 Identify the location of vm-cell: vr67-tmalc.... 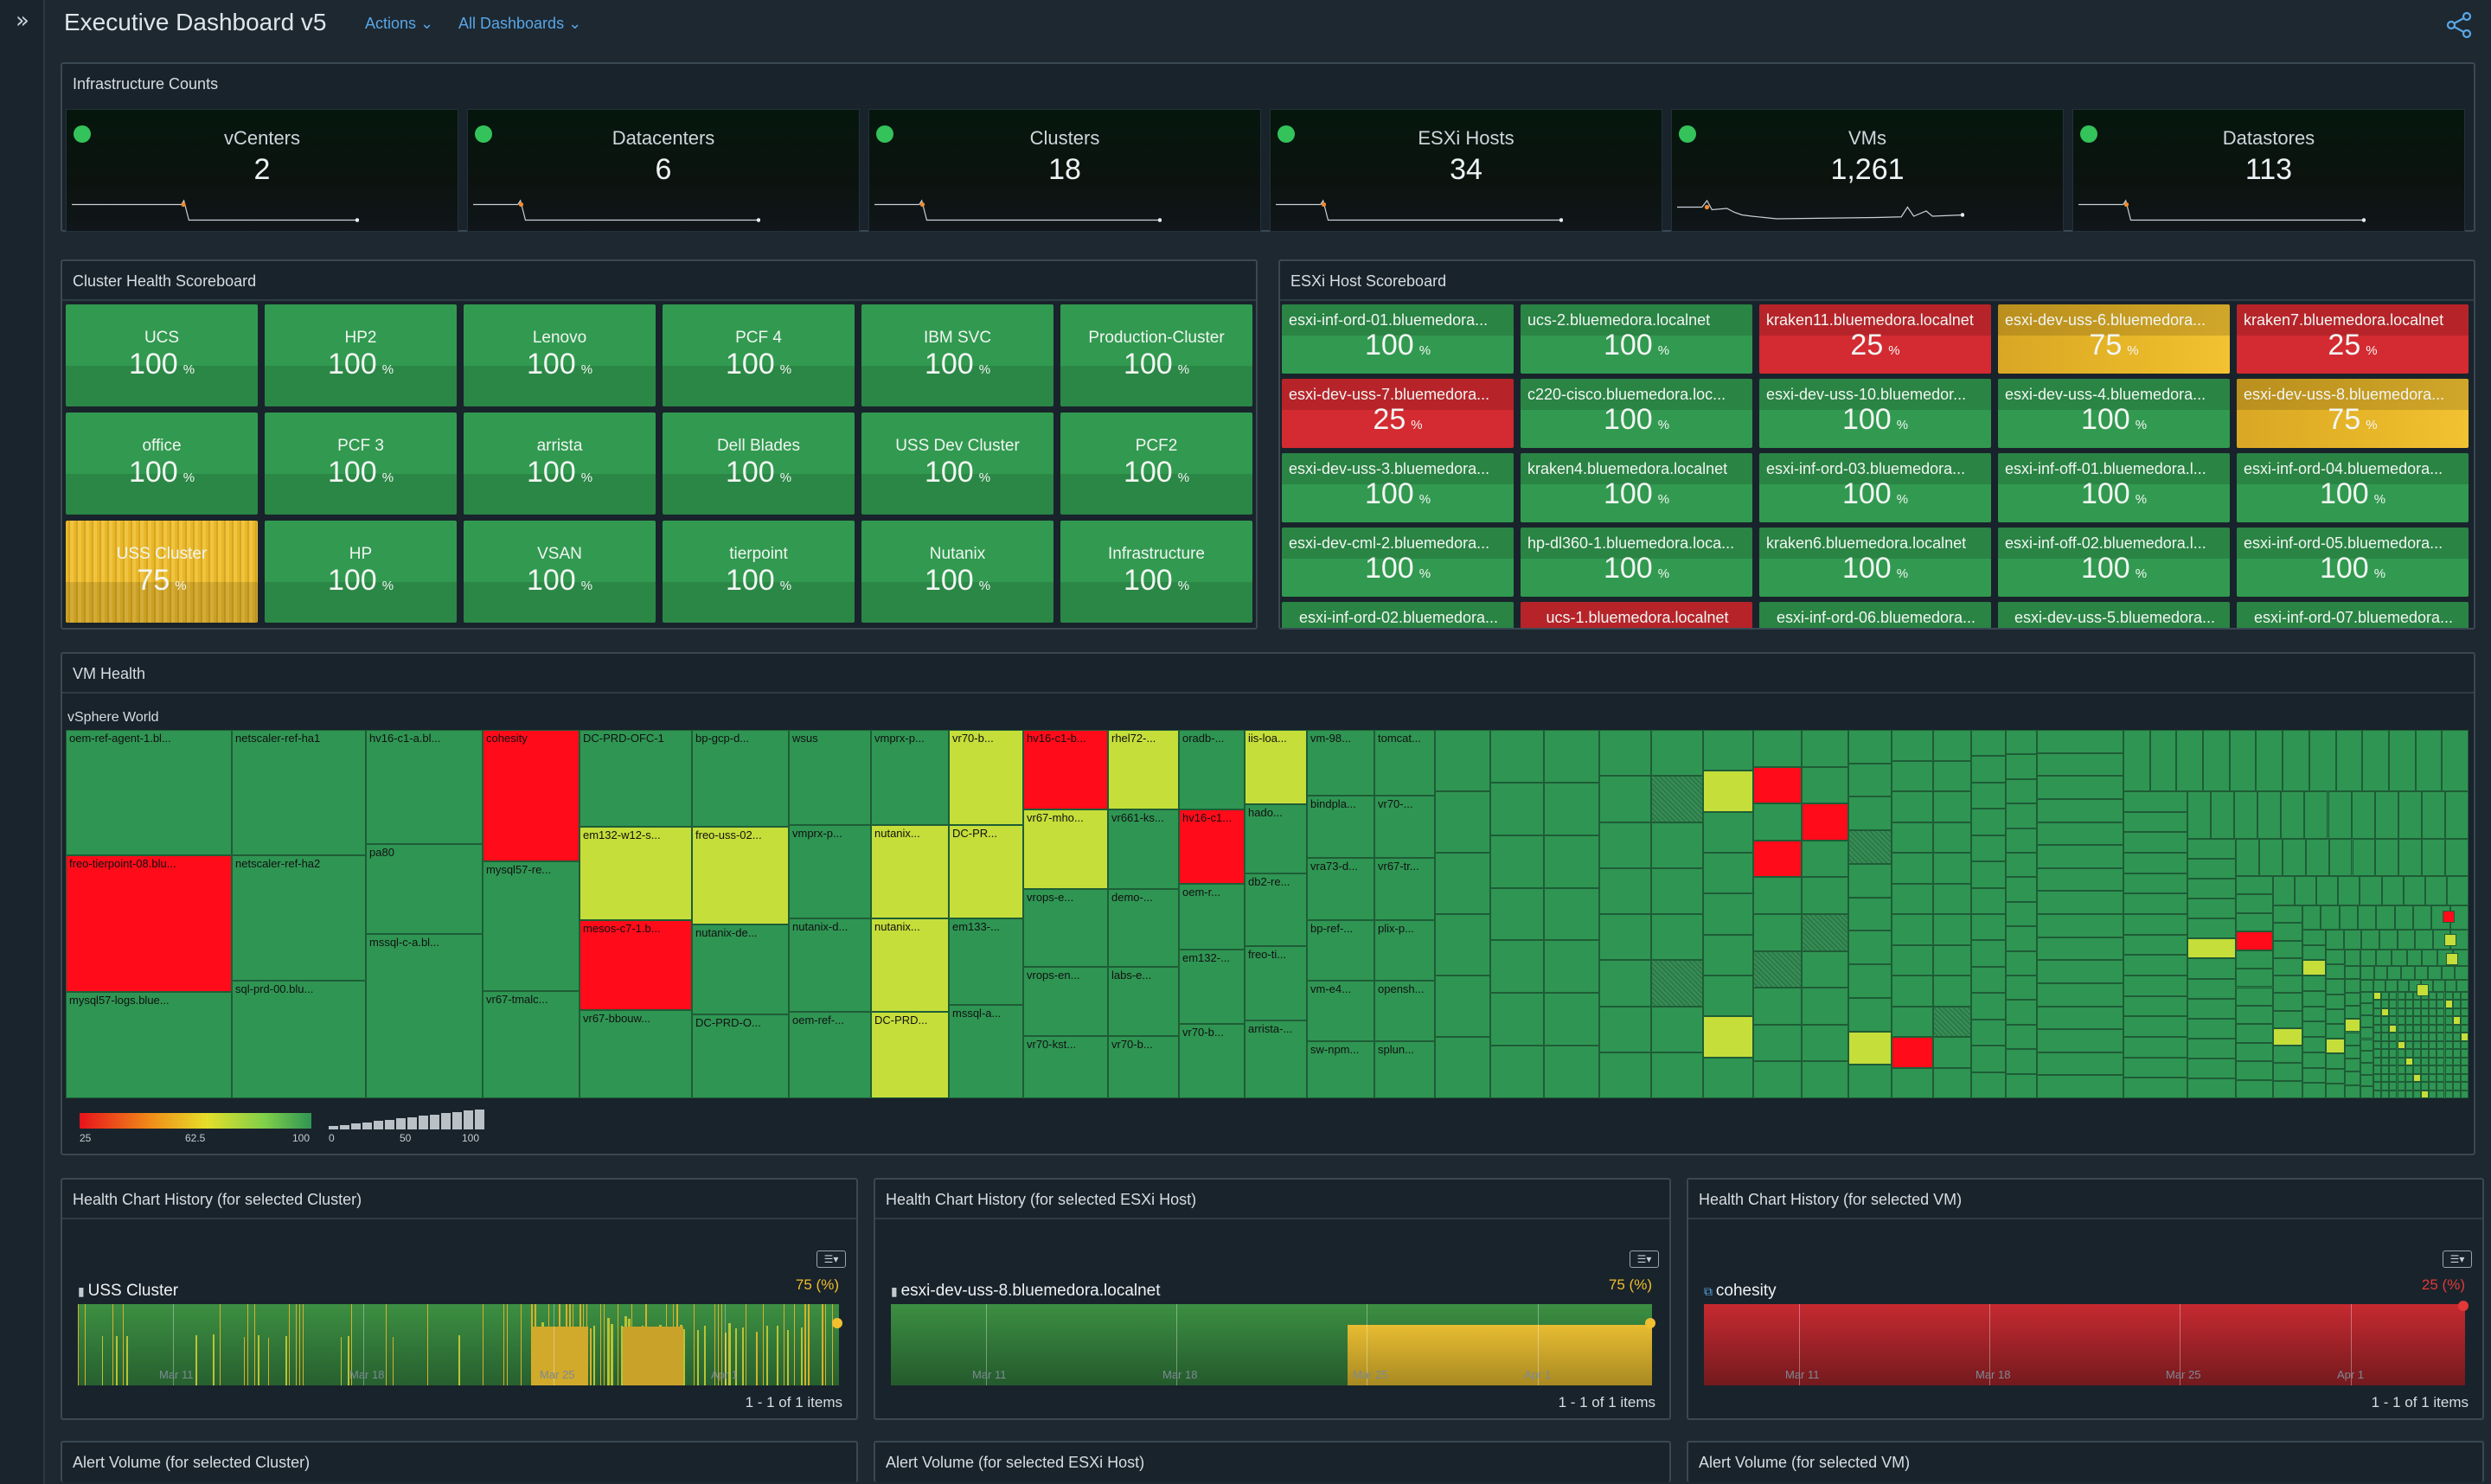
(532, 1044).